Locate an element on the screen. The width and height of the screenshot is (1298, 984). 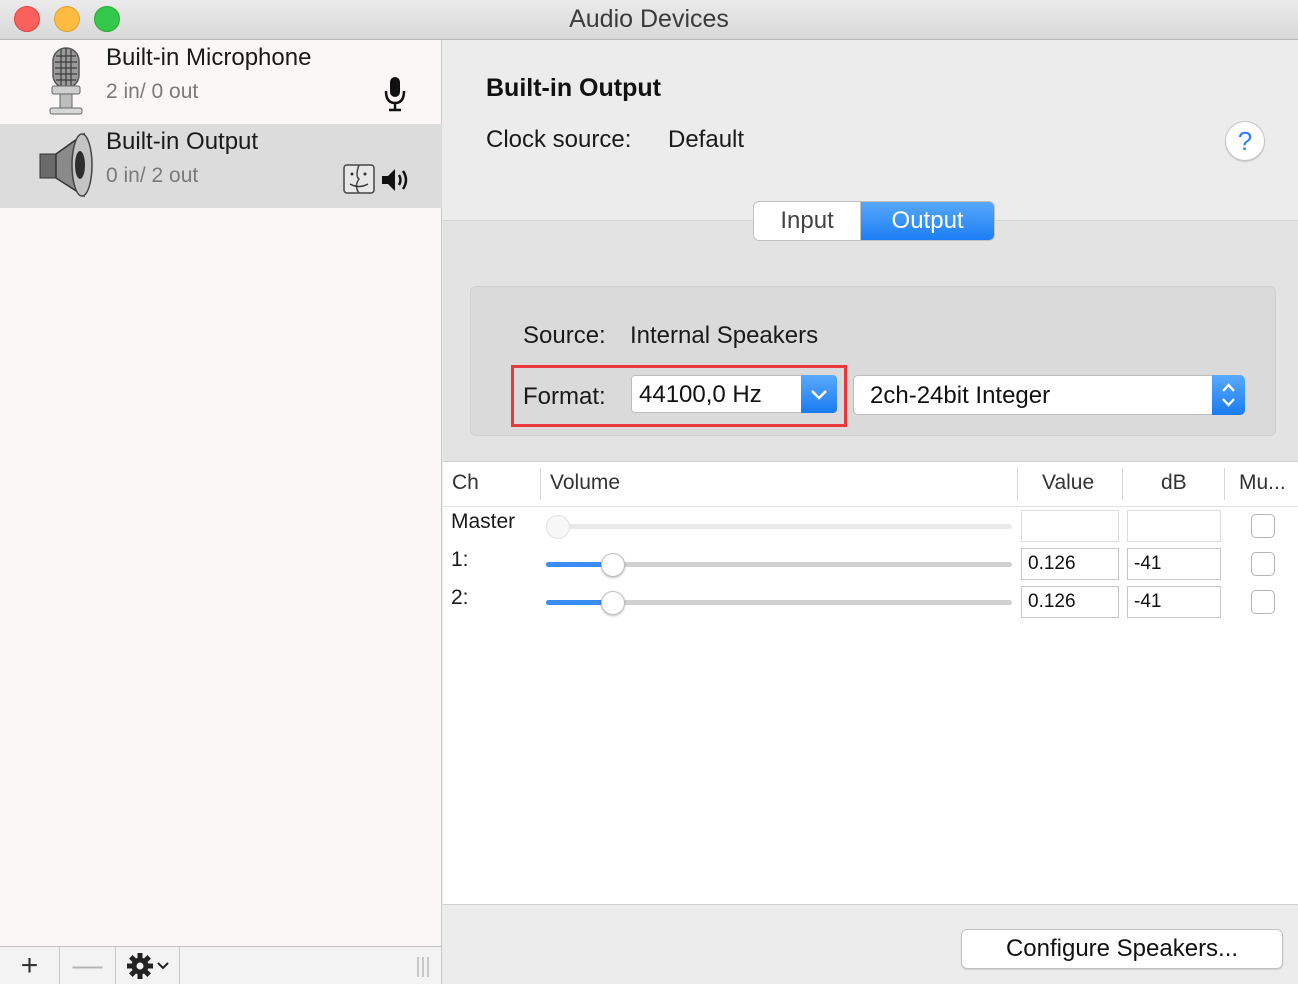
help-button: ? is located at coordinates (1245, 141).